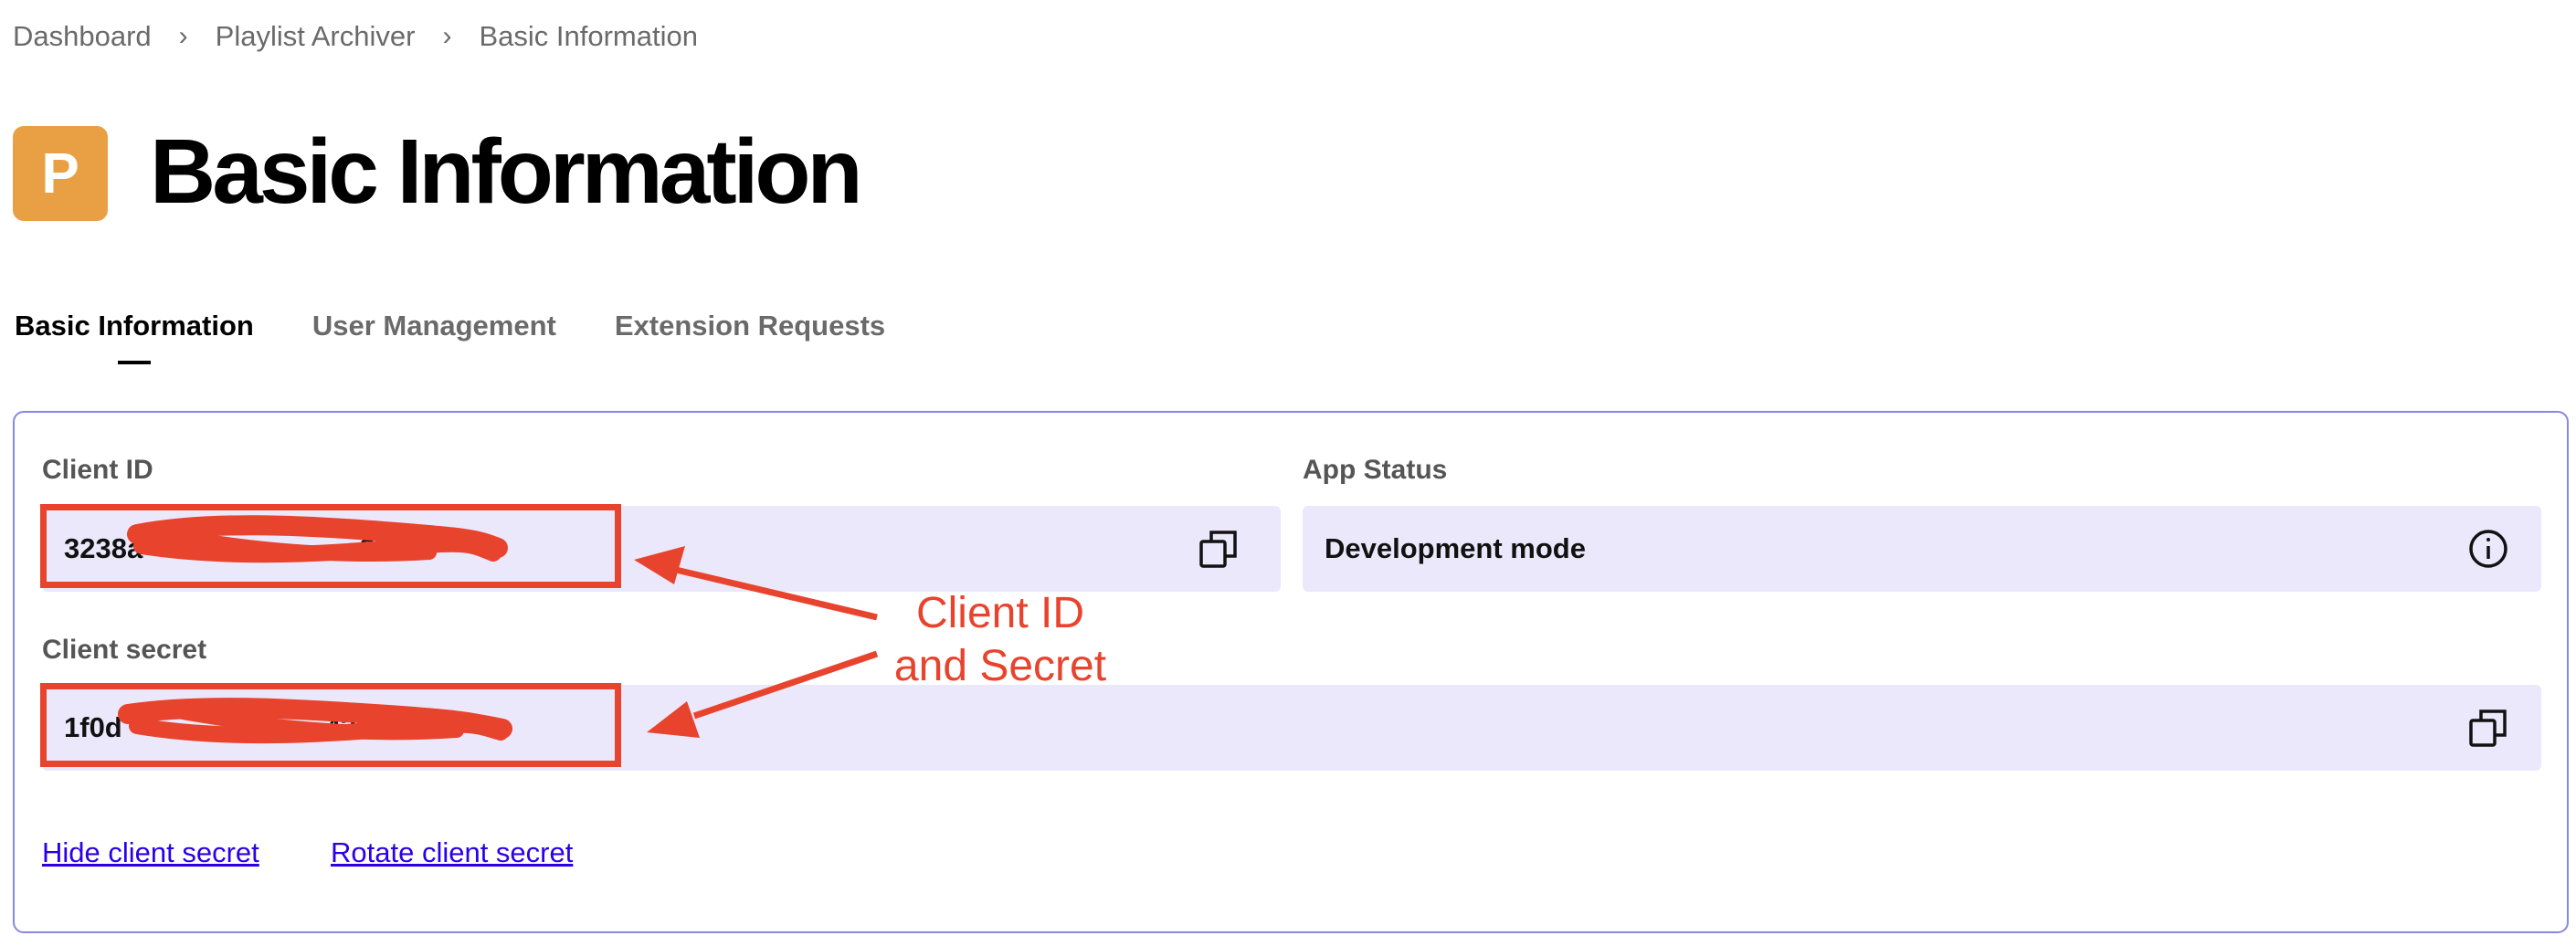  Describe the element at coordinates (507, 172) in the screenshot. I see `page-title: Basic Information` at that location.